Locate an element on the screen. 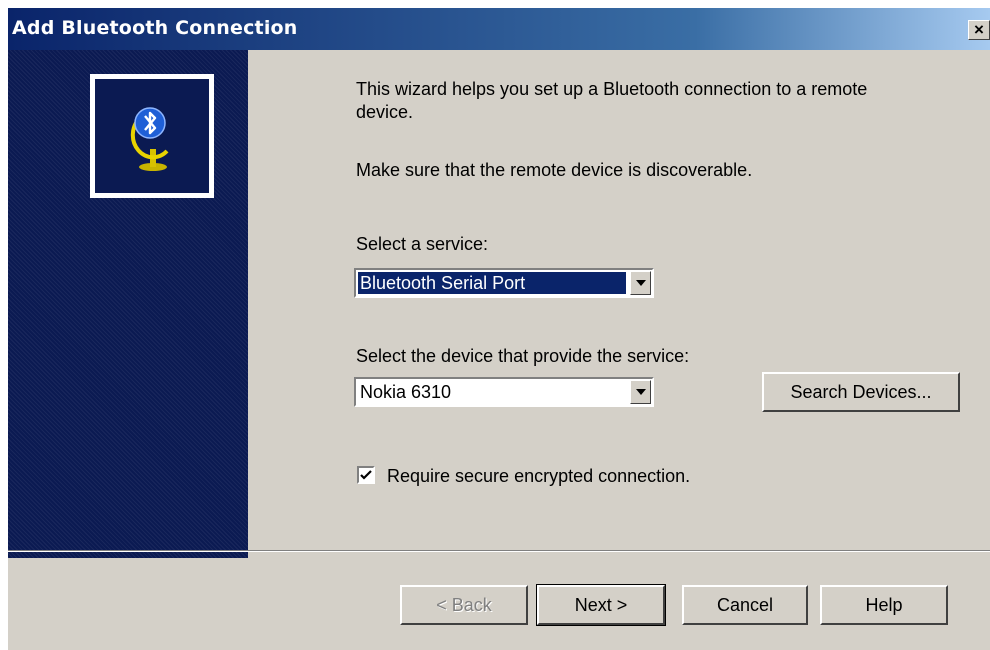 This screenshot has width=990, height=650. help-button: Help is located at coordinates (884, 605).